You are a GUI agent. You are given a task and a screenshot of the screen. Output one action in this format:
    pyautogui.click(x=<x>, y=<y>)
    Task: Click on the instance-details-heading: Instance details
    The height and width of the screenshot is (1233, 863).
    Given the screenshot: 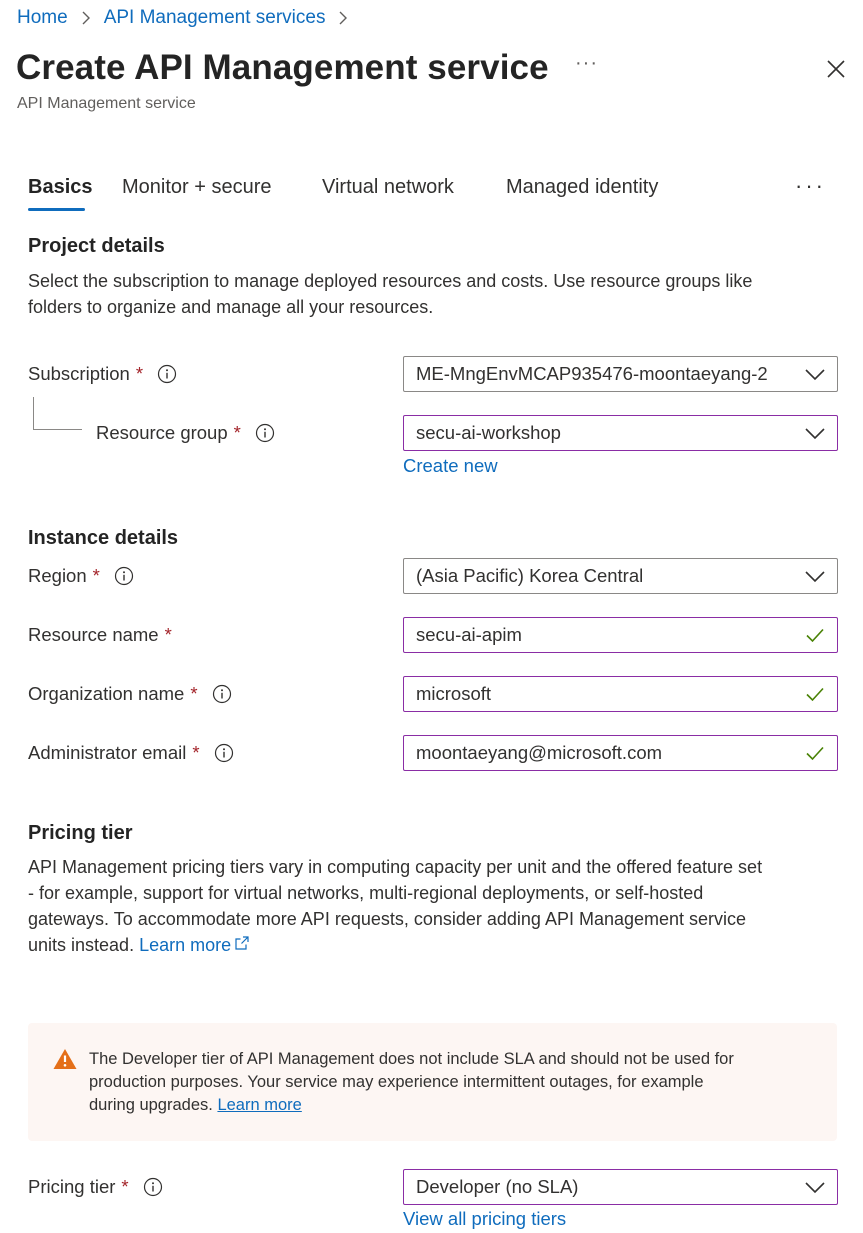 What is the action you would take?
    pyautogui.click(x=103, y=538)
    